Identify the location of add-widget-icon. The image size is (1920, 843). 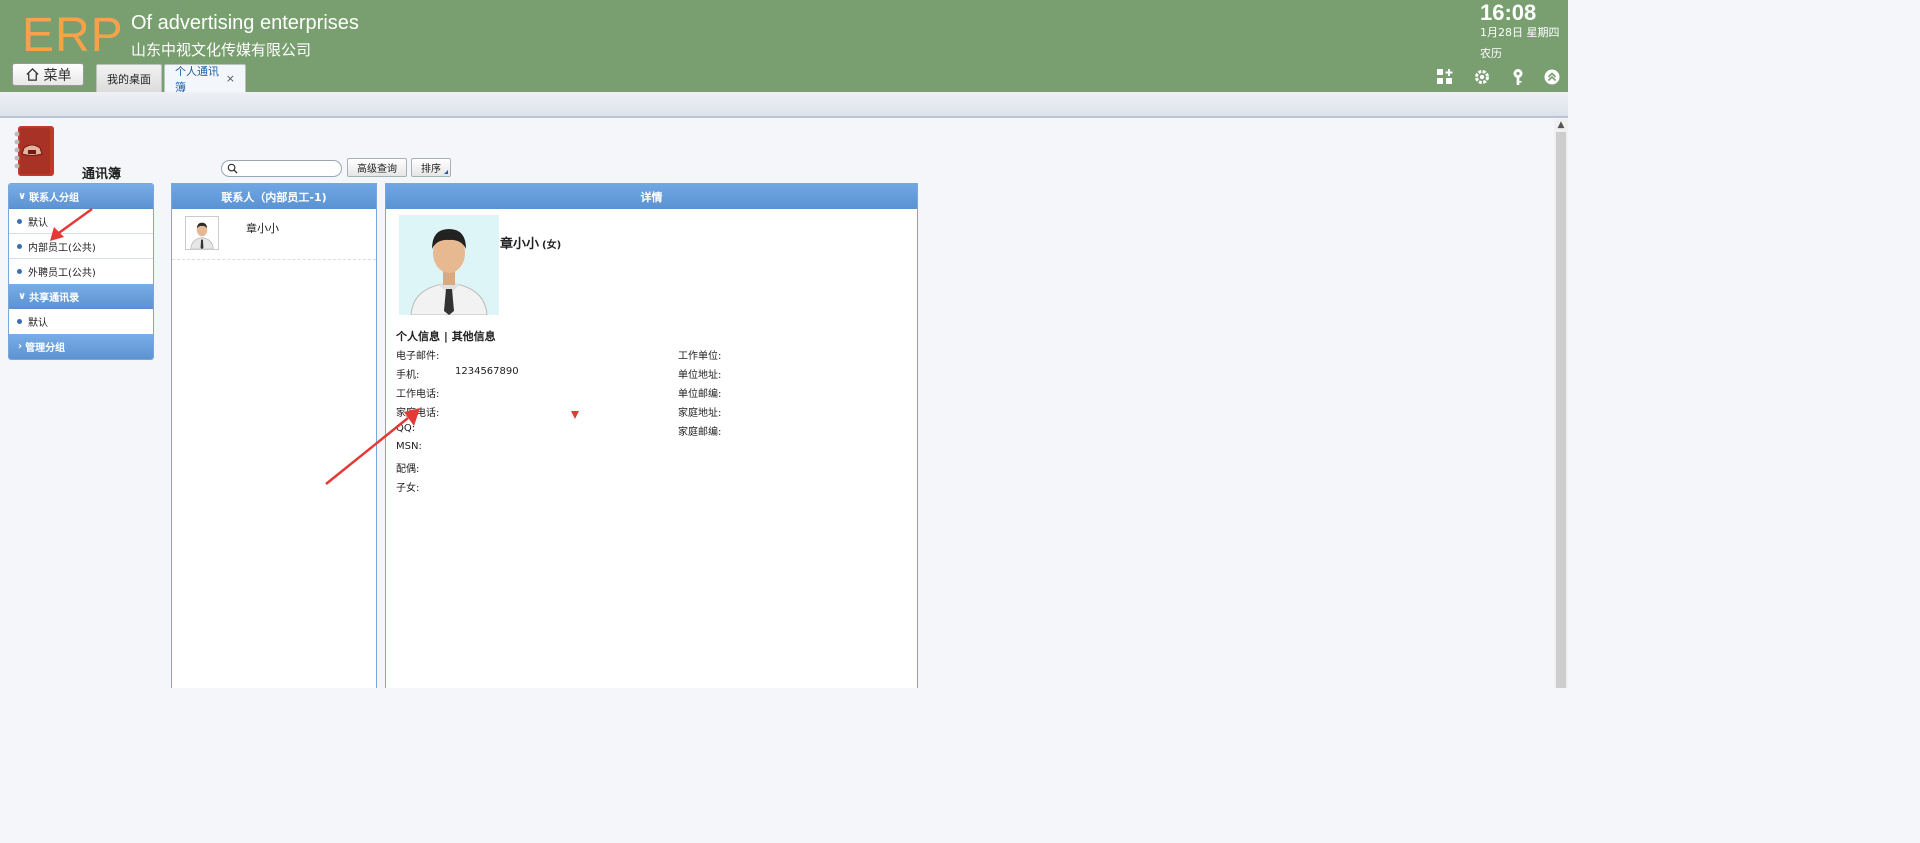
(1445, 77).